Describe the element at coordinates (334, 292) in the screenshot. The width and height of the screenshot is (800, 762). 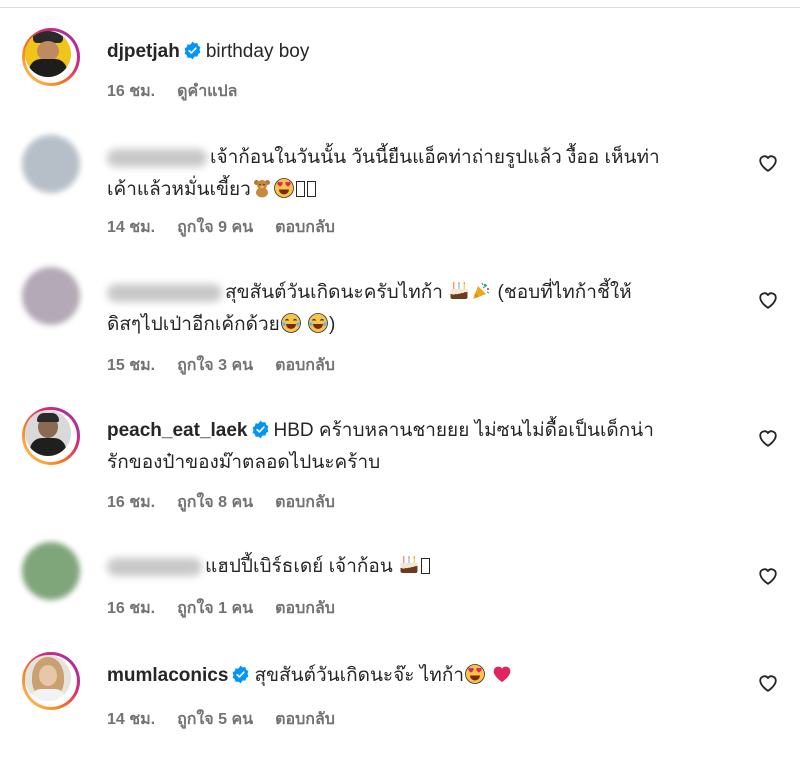
I see `comment-text: สุขสันต์วันเกิดนะครับไทก้า` at that location.